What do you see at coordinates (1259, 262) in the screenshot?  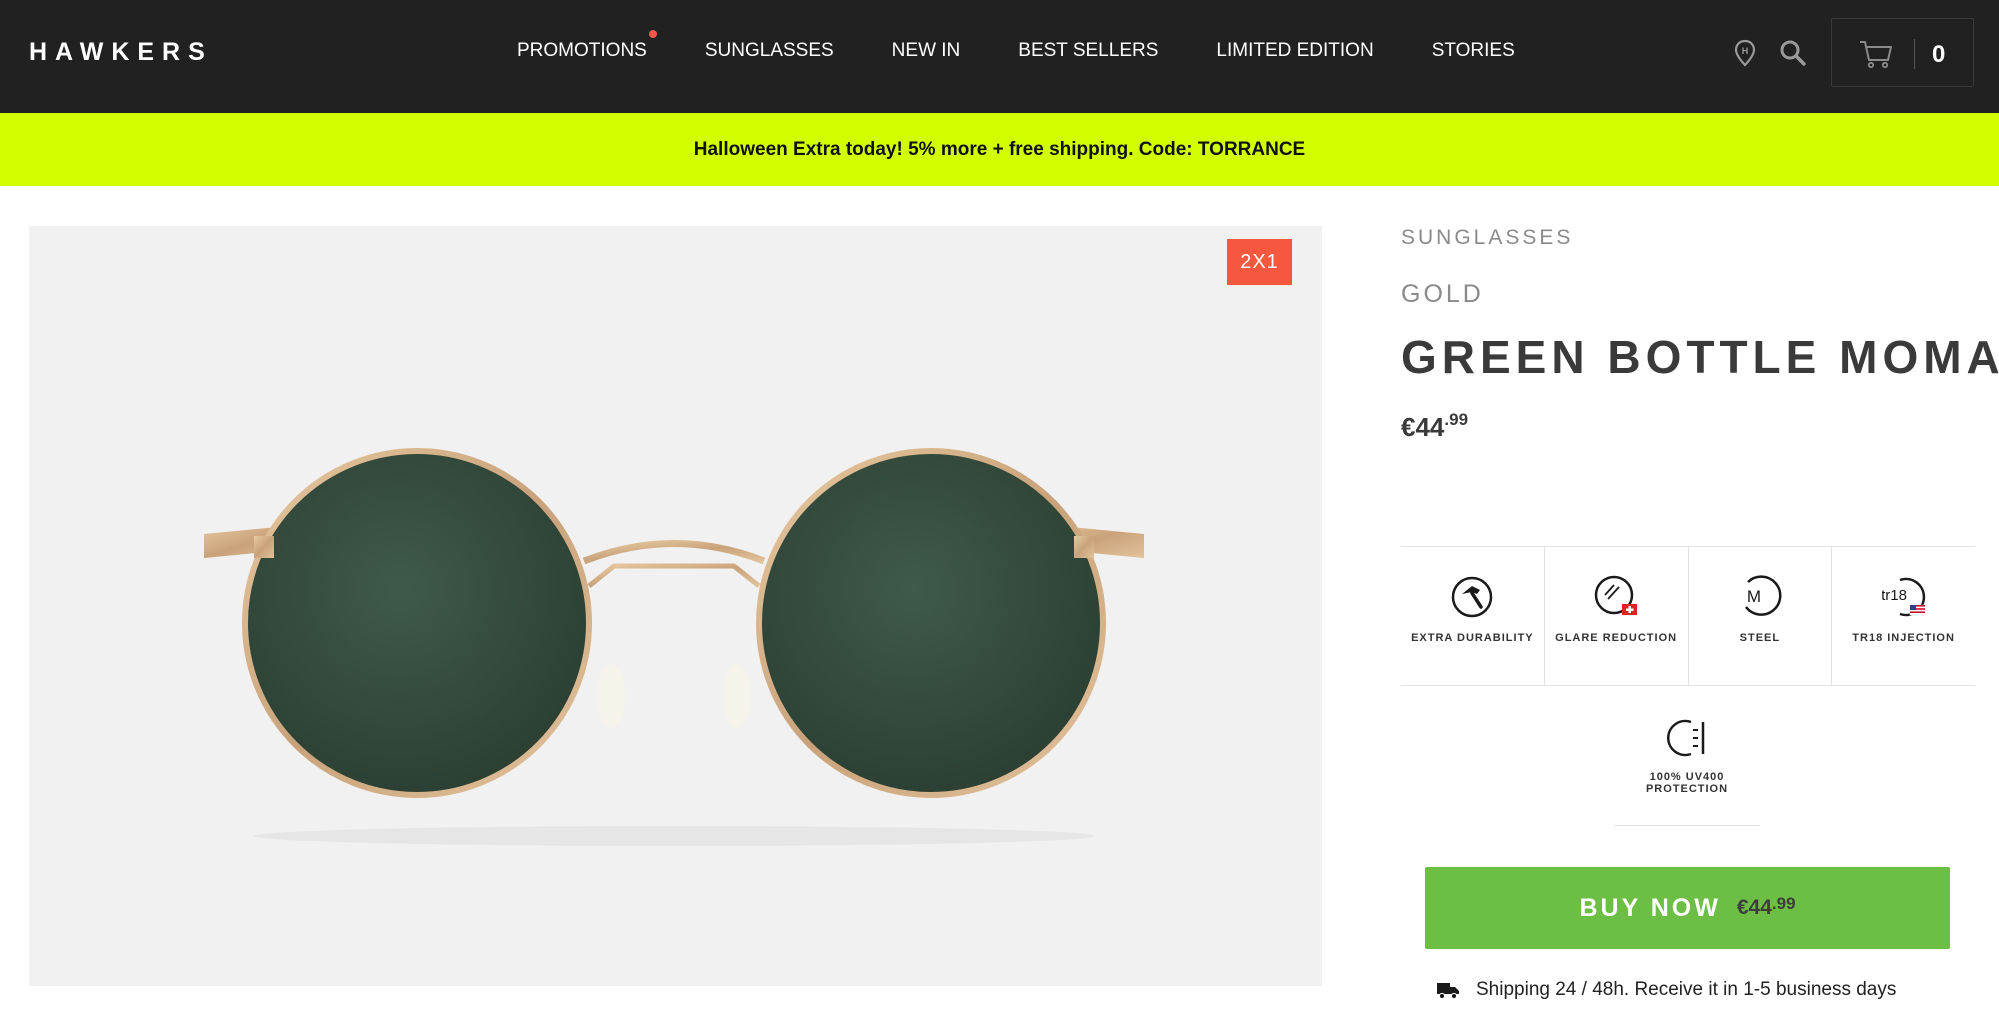 I see `promo-badge: 2X1` at bounding box center [1259, 262].